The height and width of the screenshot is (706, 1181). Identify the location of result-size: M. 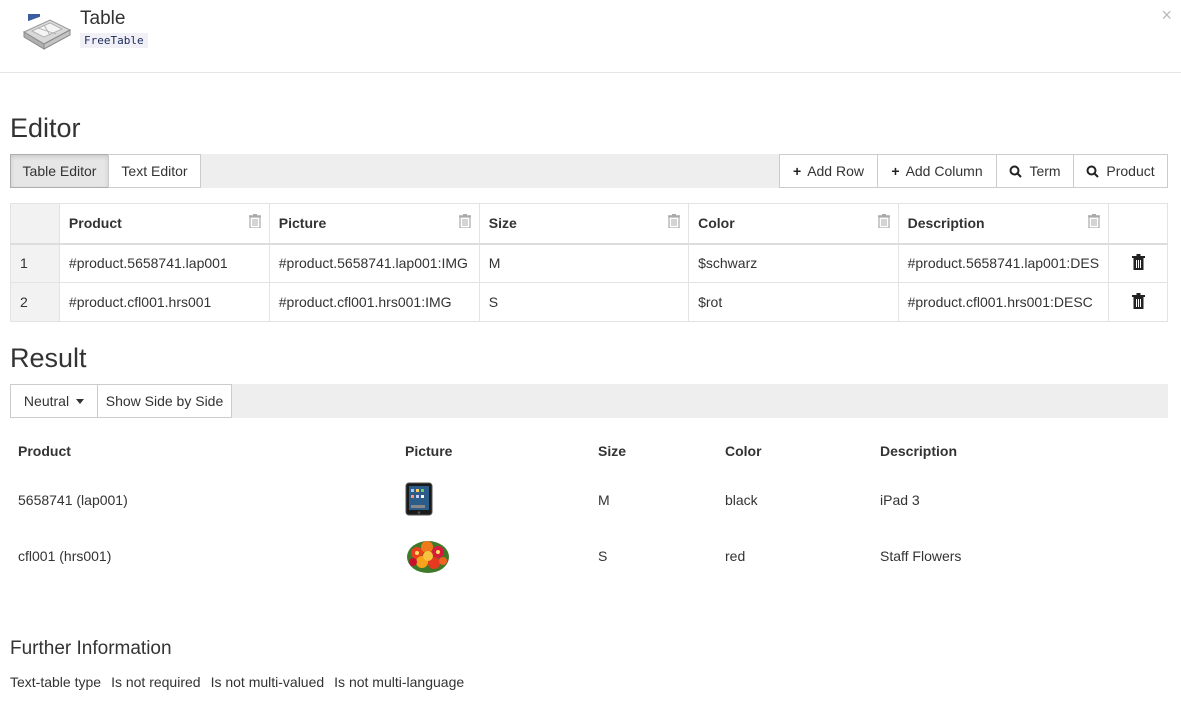
(604, 500).